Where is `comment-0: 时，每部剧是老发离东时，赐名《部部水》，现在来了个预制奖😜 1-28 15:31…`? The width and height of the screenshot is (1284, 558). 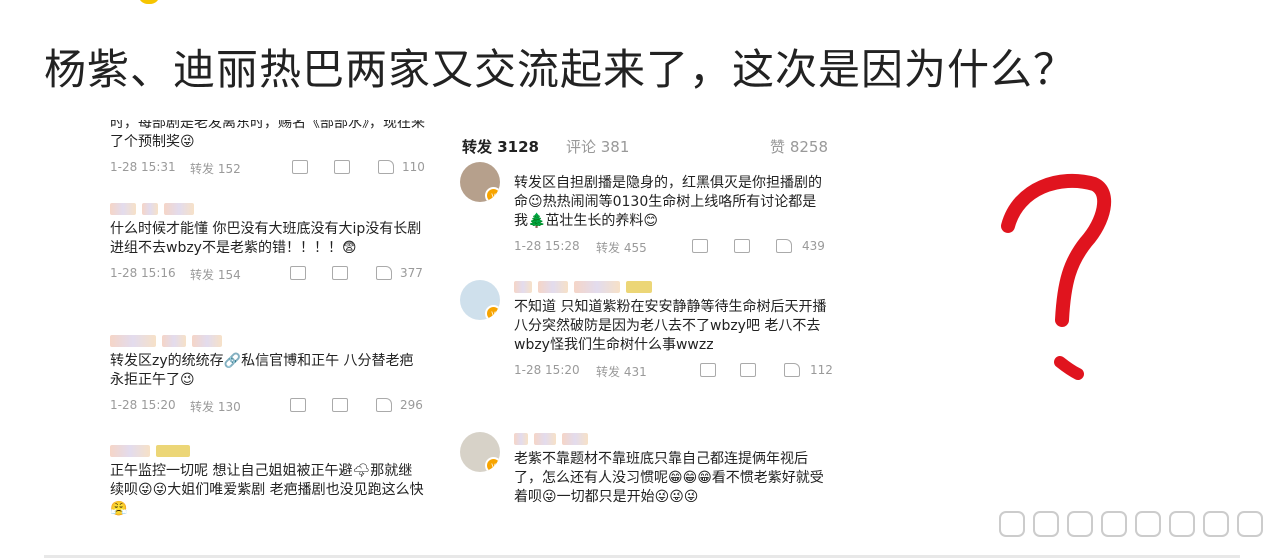
comment-0: 时，每部剧是老发离东时，赐名《部部水》，现在来了个预制奖😜 1-28 15:31… is located at coordinates (268, 150).